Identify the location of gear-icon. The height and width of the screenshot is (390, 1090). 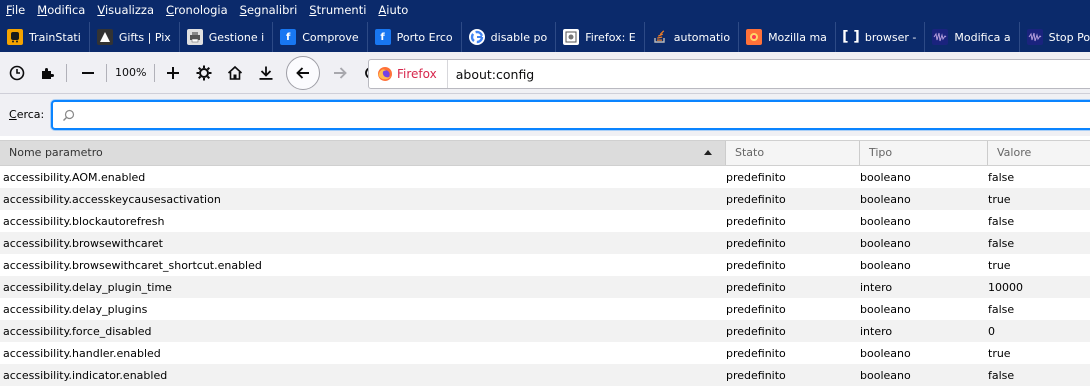
(204, 72).